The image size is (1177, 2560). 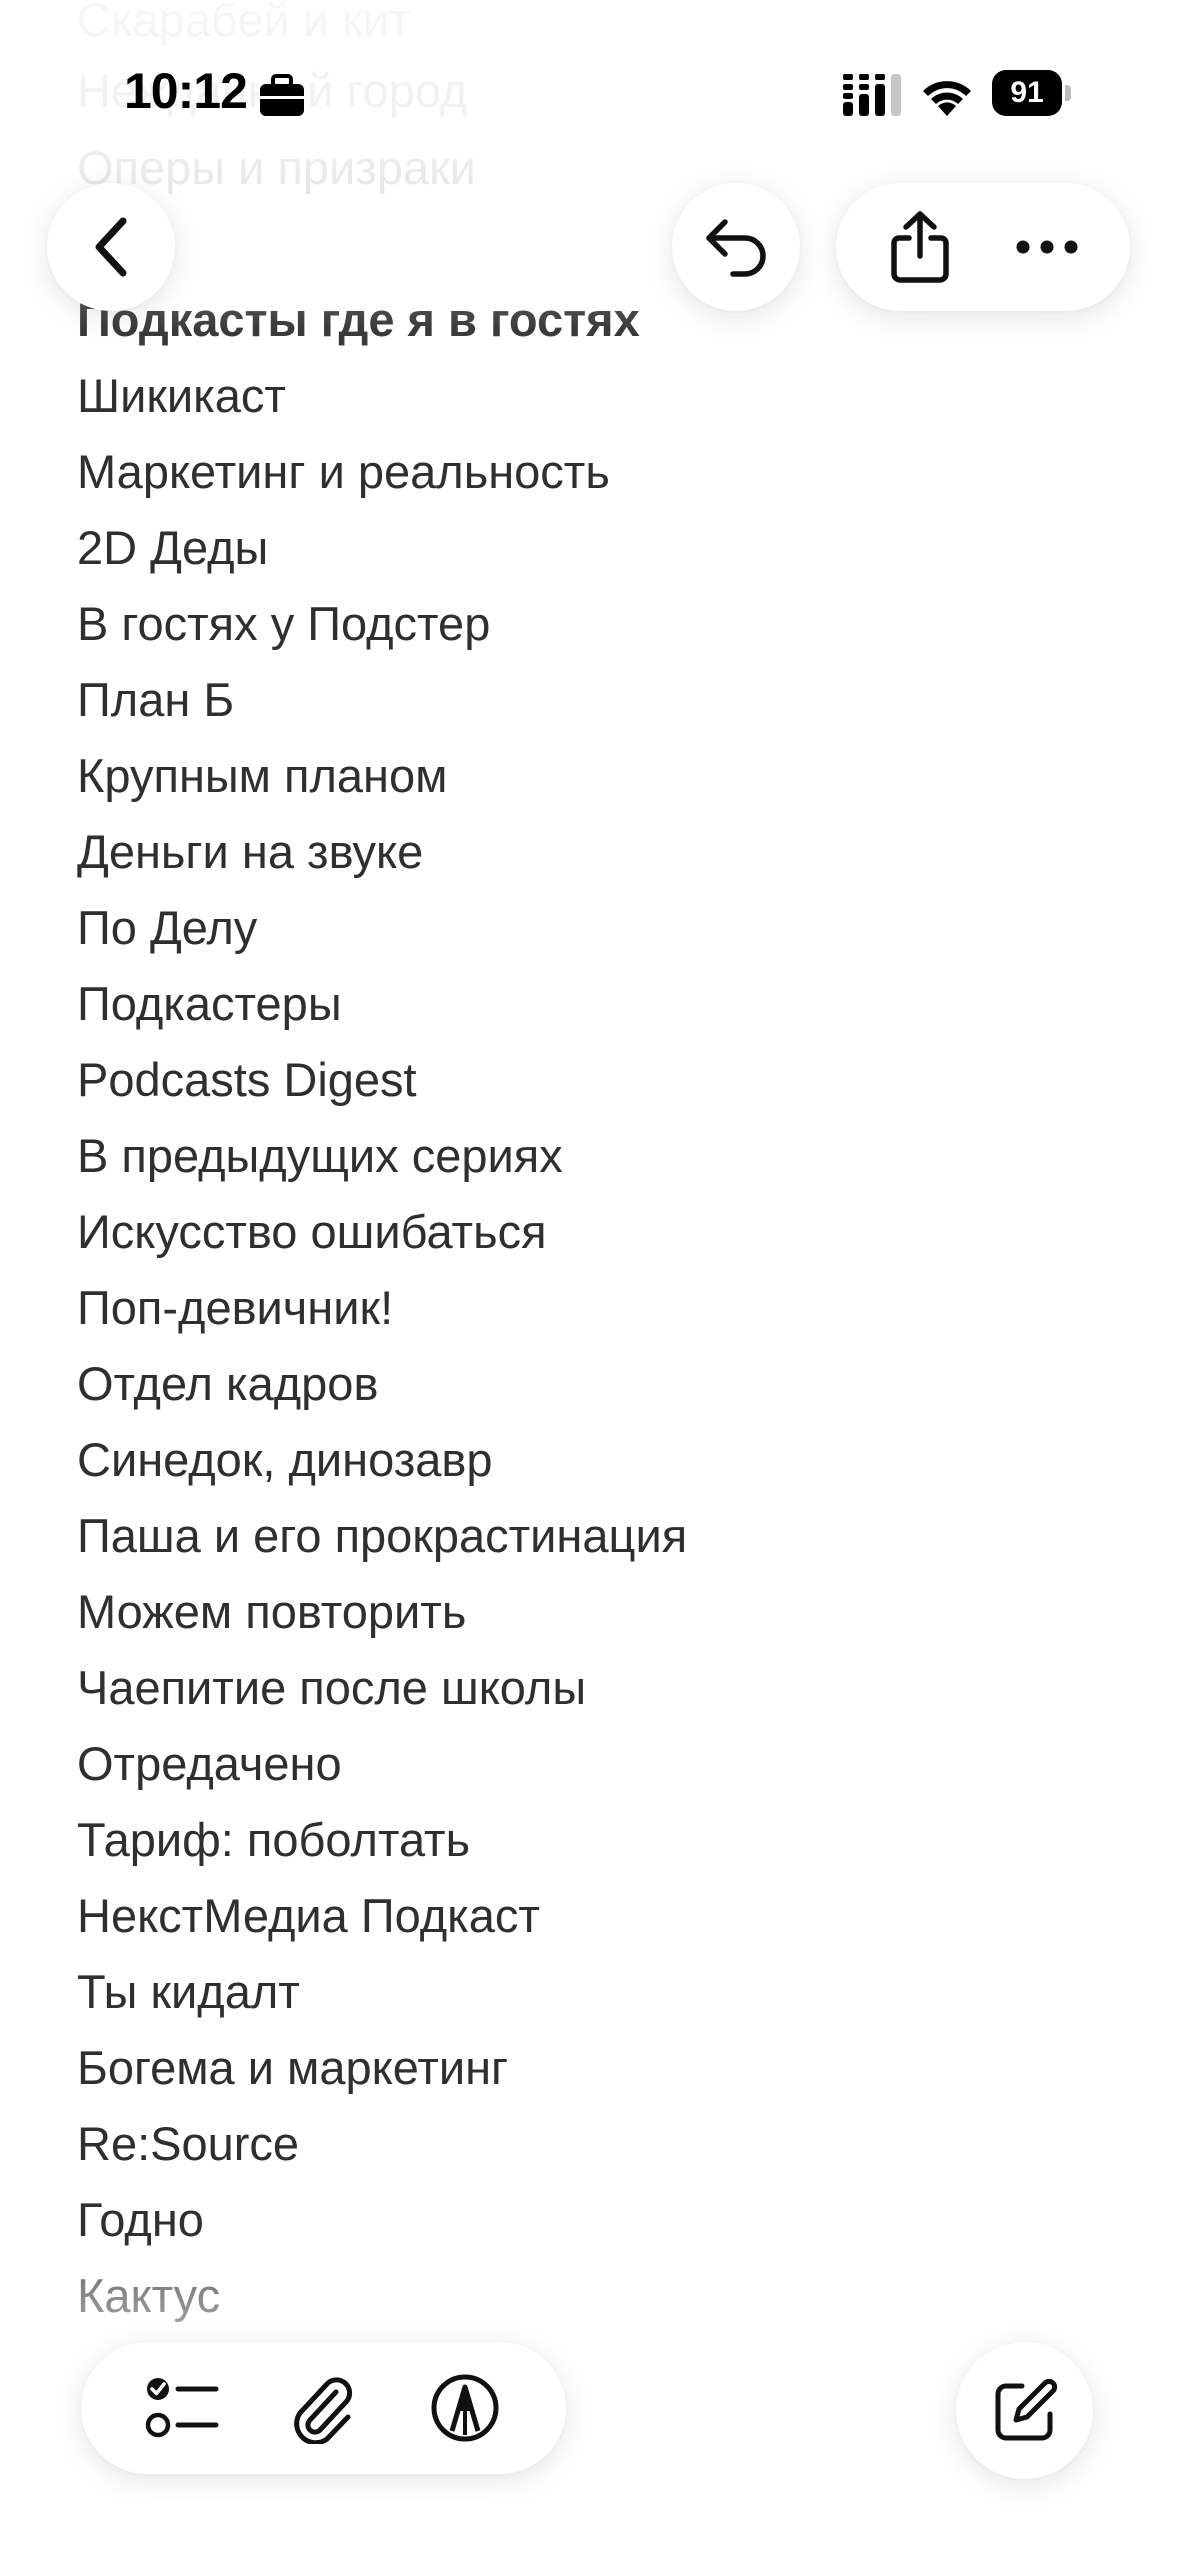 I want to click on note-heading: Подкасты где я в гостях, so click(x=358, y=319).